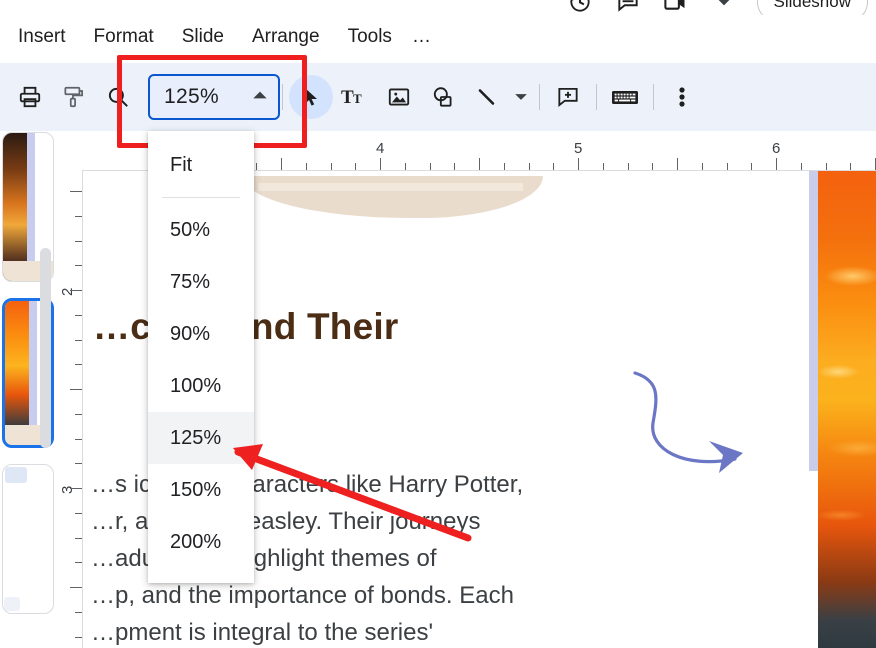 The image size is (876, 648). What do you see at coordinates (682, 97) in the screenshot?
I see `more-options-icon` at bounding box center [682, 97].